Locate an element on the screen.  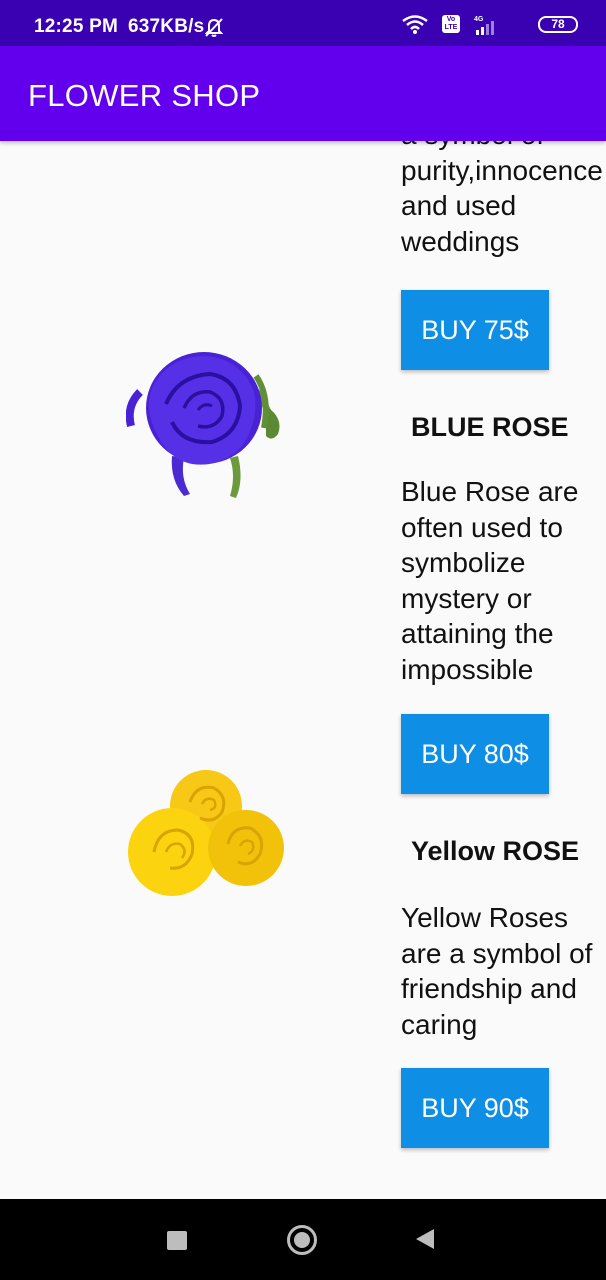
status-left: 12:25 PM 637KB/s is located at coordinates (124, 27).